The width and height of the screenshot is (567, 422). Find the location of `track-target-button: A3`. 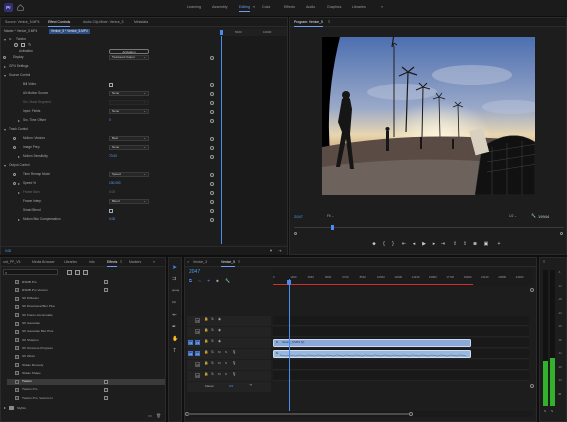

track-target-button: A3 is located at coordinates (197, 375).